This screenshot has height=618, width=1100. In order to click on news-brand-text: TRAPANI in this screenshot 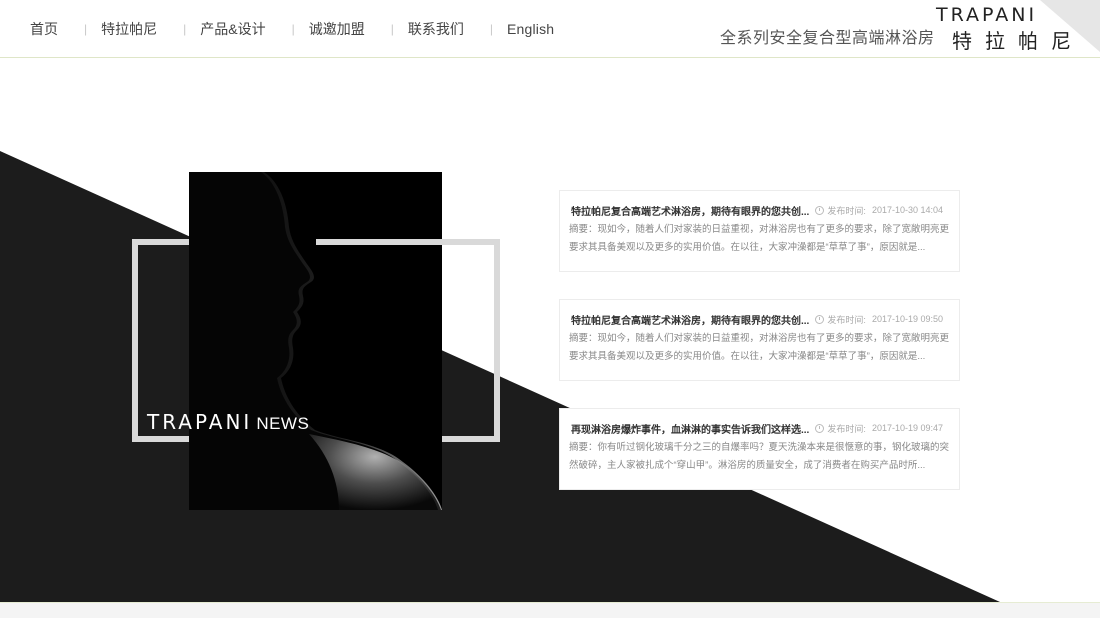, I will do `click(200, 422)`.